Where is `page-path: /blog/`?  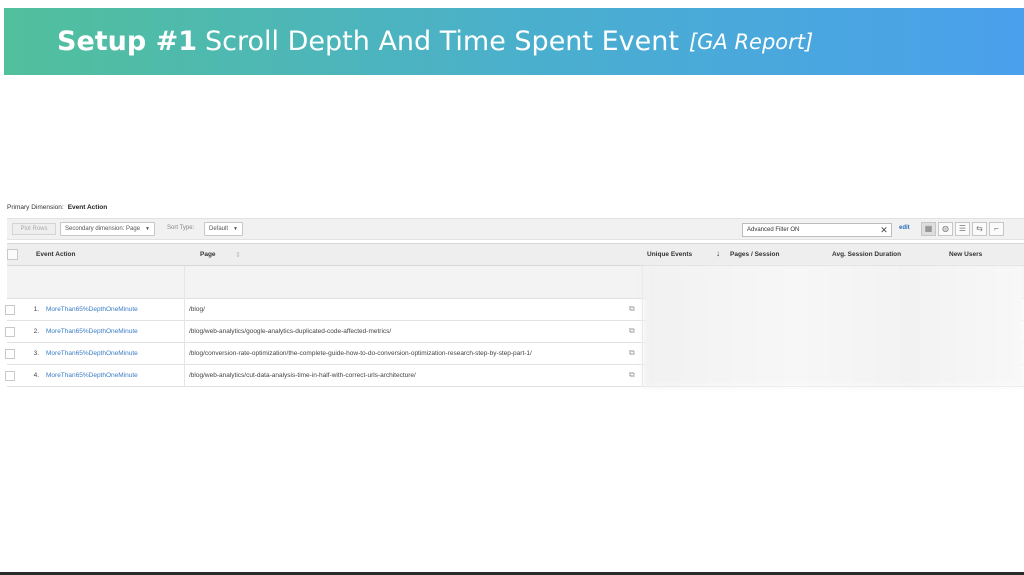
page-path: /blog/ is located at coordinates (197, 309).